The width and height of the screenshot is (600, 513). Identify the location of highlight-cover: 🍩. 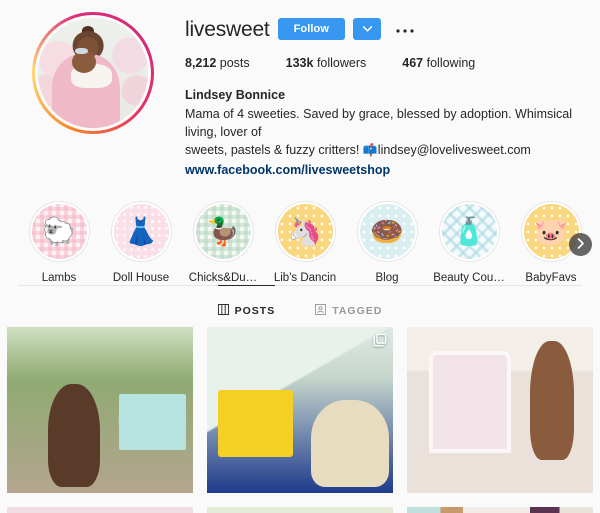
(387, 232).